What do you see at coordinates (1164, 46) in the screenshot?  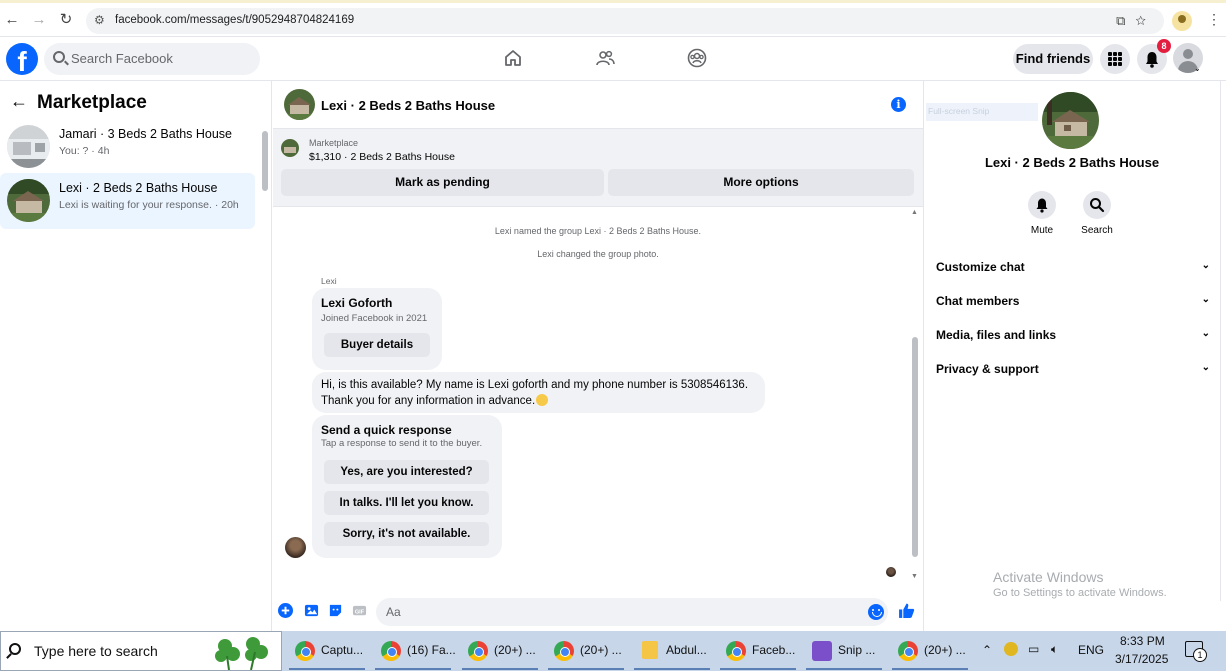 I see `notification-badge: 8` at bounding box center [1164, 46].